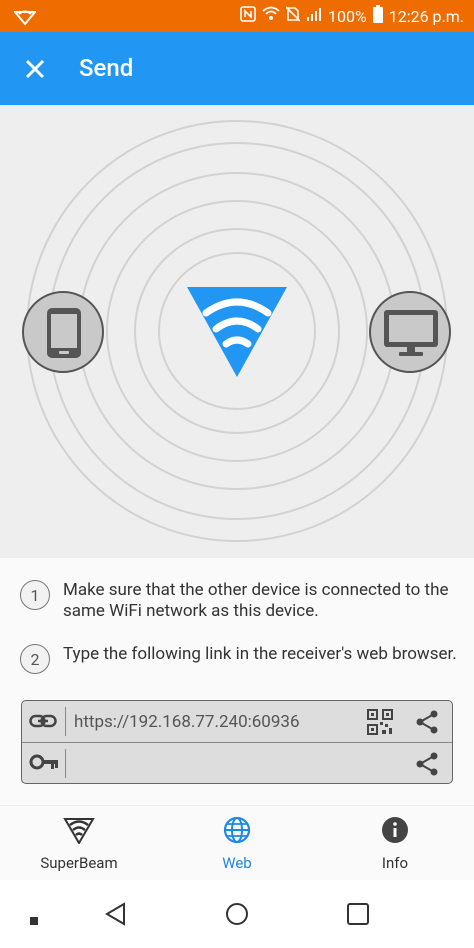 The image size is (474, 948). What do you see at coordinates (427, 766) in the screenshot?
I see `share-key-icon` at bounding box center [427, 766].